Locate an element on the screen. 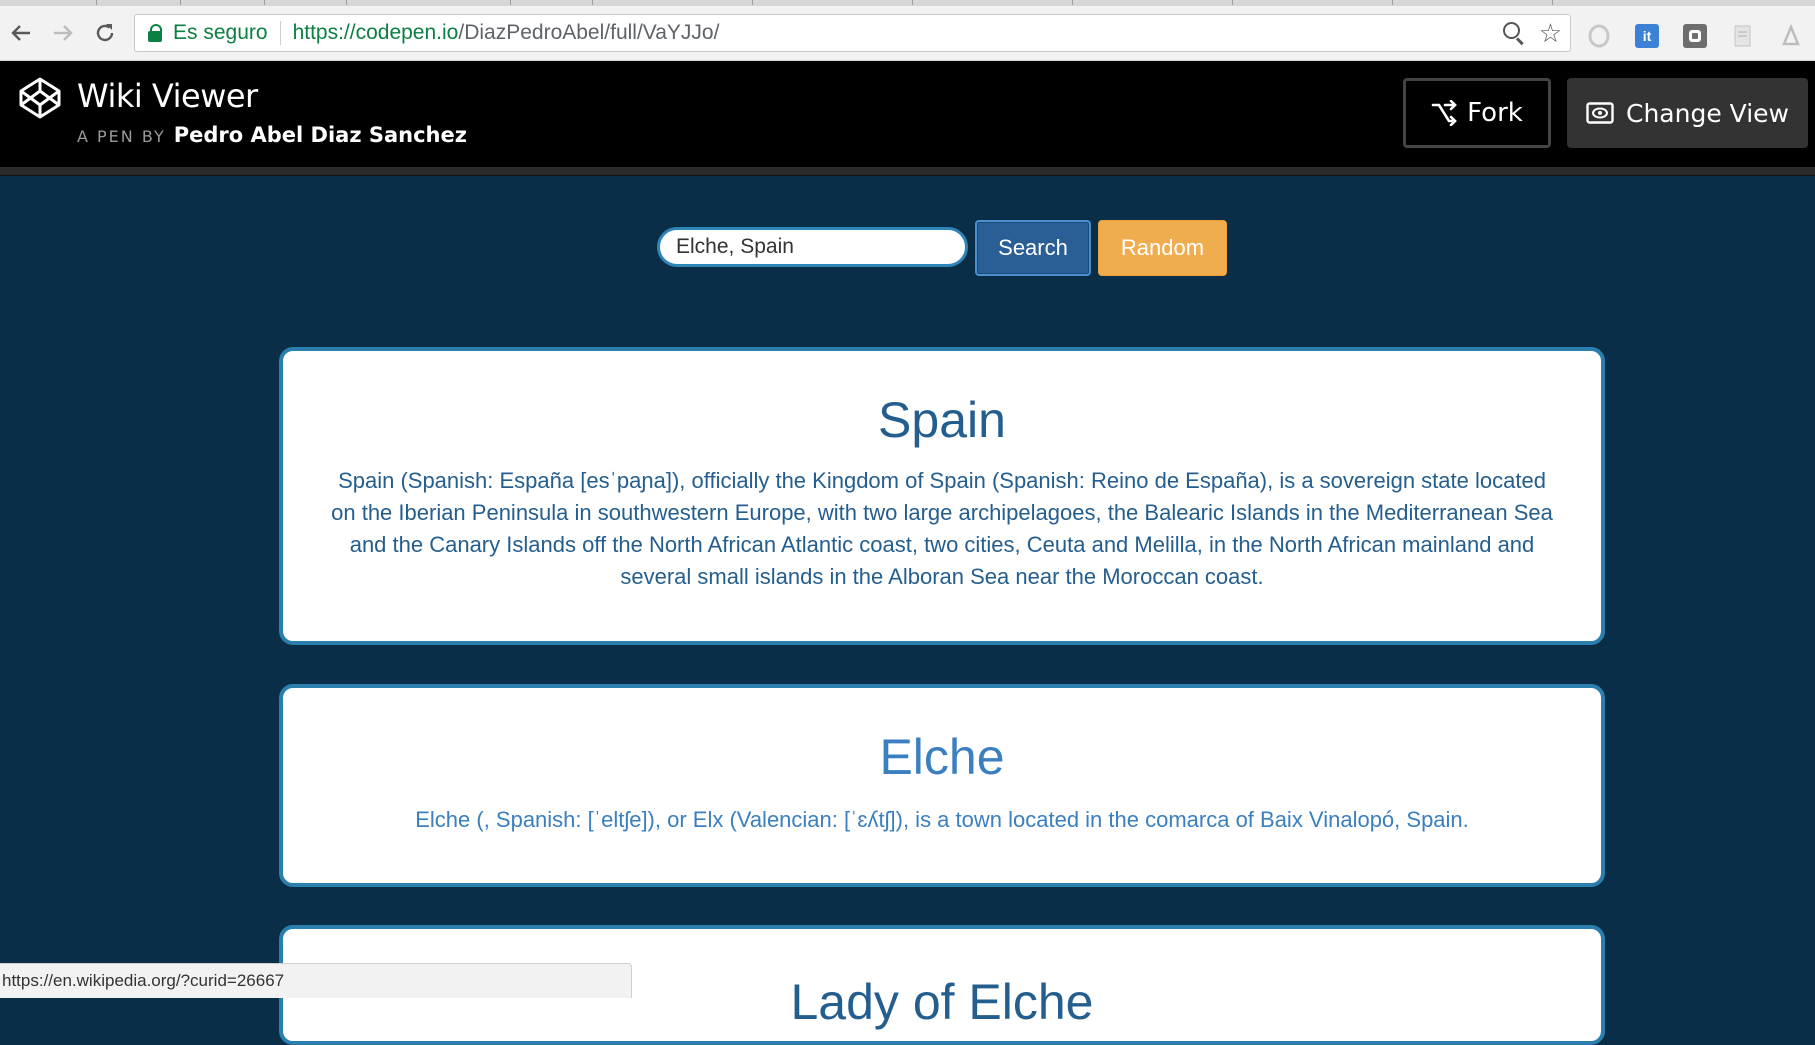  codepen-logo-icon is located at coordinates (40, 98).